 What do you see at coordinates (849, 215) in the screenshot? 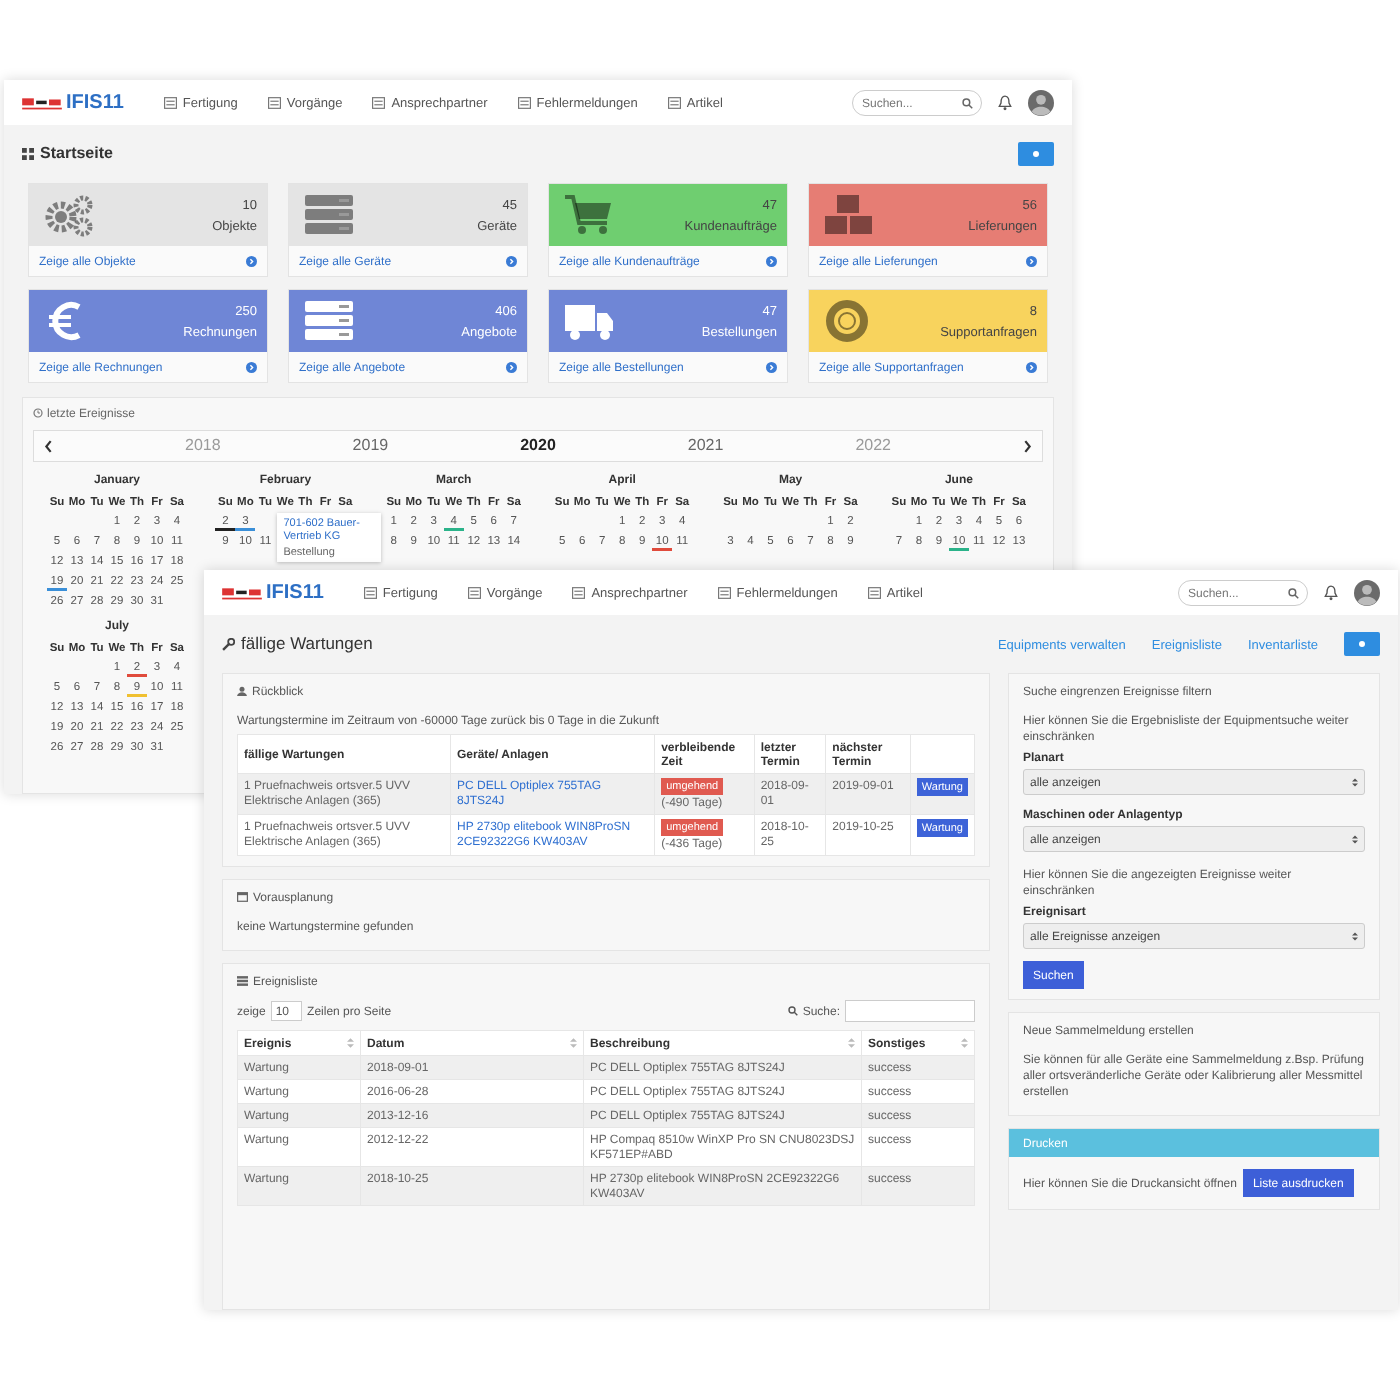
I see `boxes-icon` at bounding box center [849, 215].